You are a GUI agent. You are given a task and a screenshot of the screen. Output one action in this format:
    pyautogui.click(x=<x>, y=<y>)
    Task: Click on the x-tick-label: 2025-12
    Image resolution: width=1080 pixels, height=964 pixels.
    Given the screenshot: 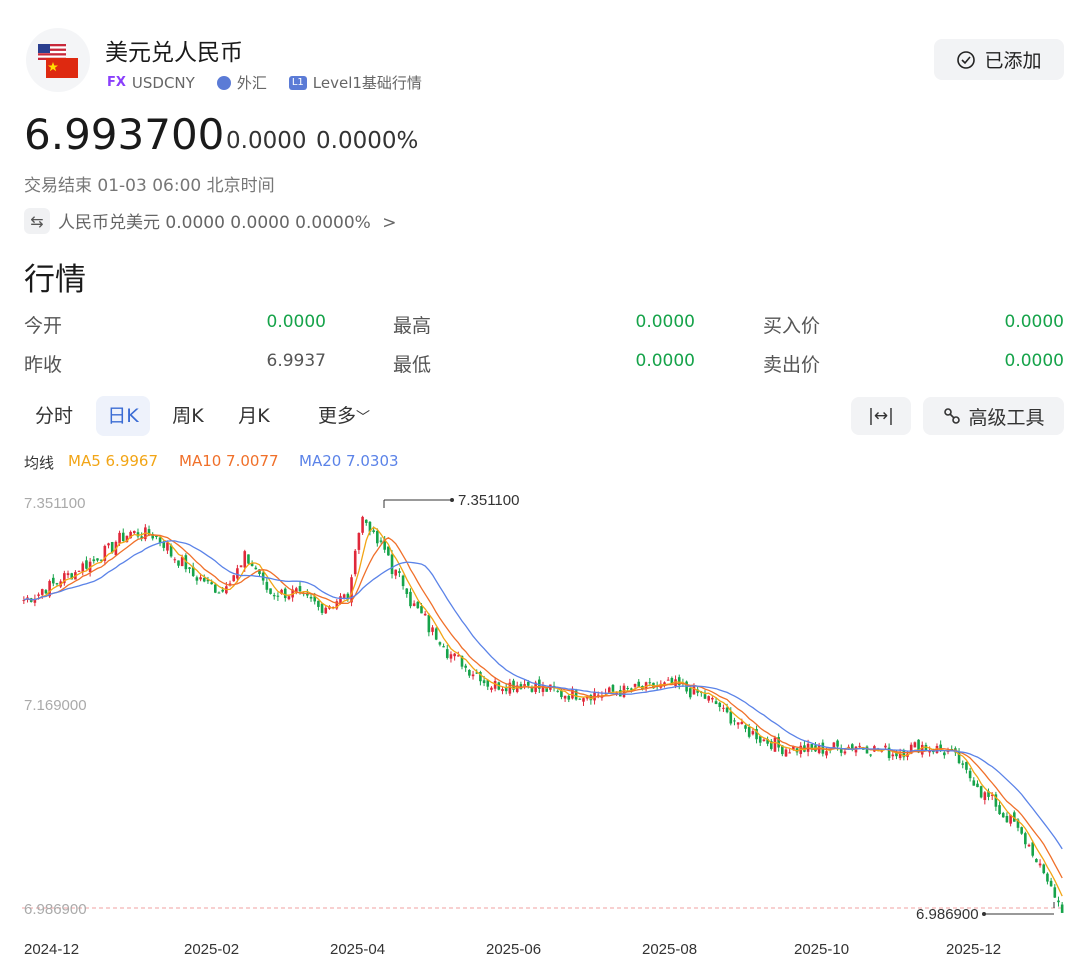 What is the action you would take?
    pyautogui.click(x=973, y=949)
    